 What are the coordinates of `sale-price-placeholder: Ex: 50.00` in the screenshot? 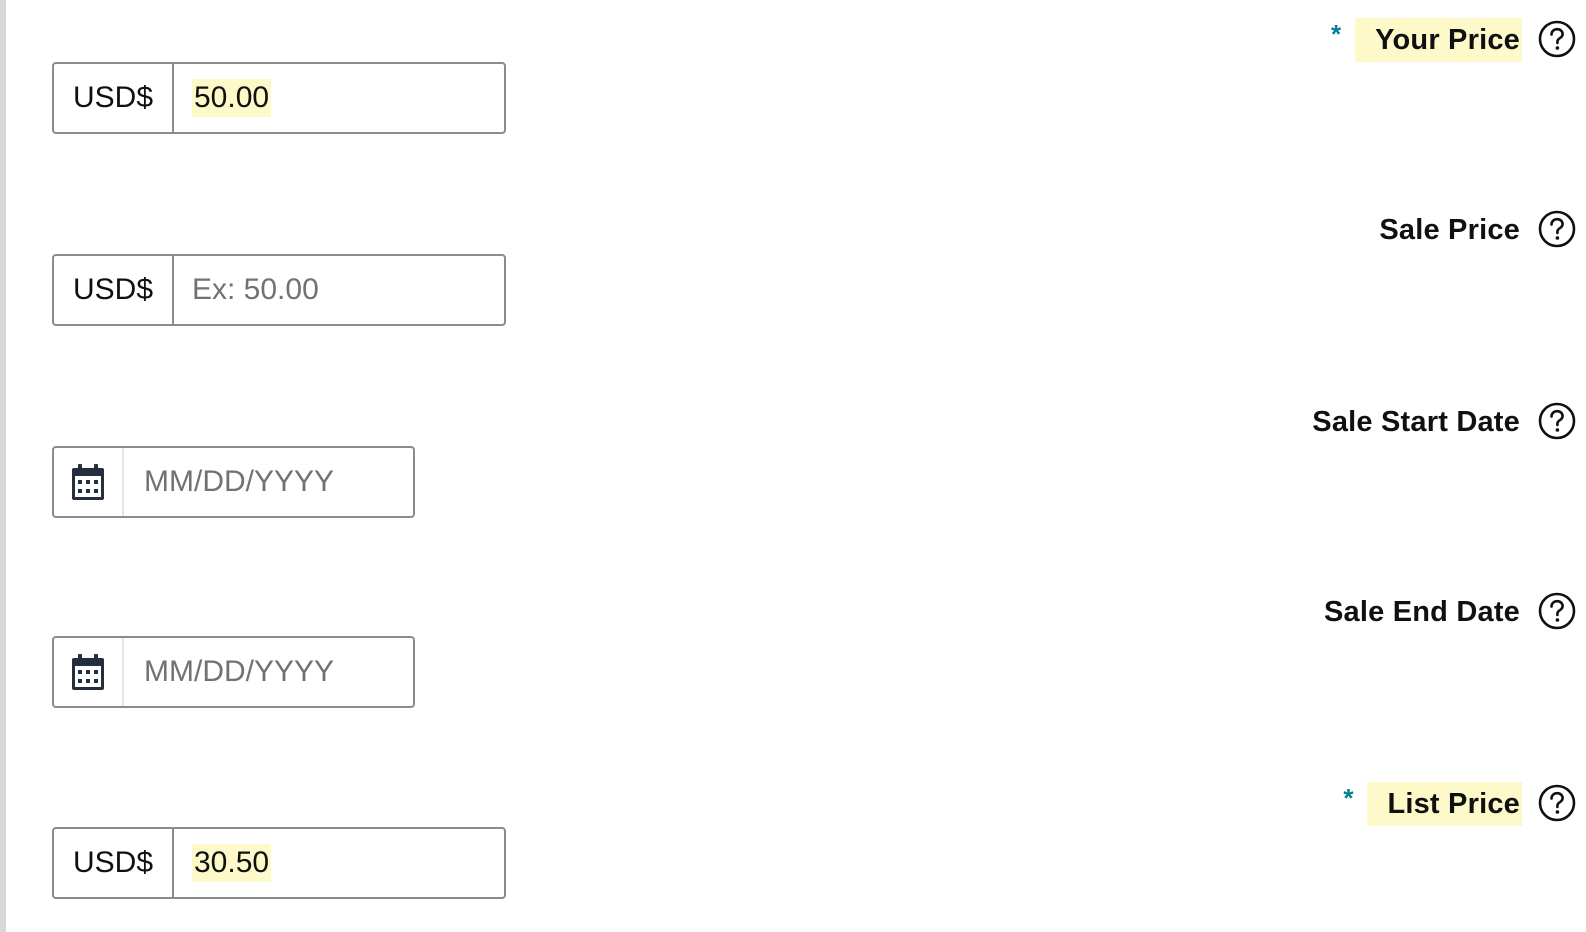 It's located at (255, 289).